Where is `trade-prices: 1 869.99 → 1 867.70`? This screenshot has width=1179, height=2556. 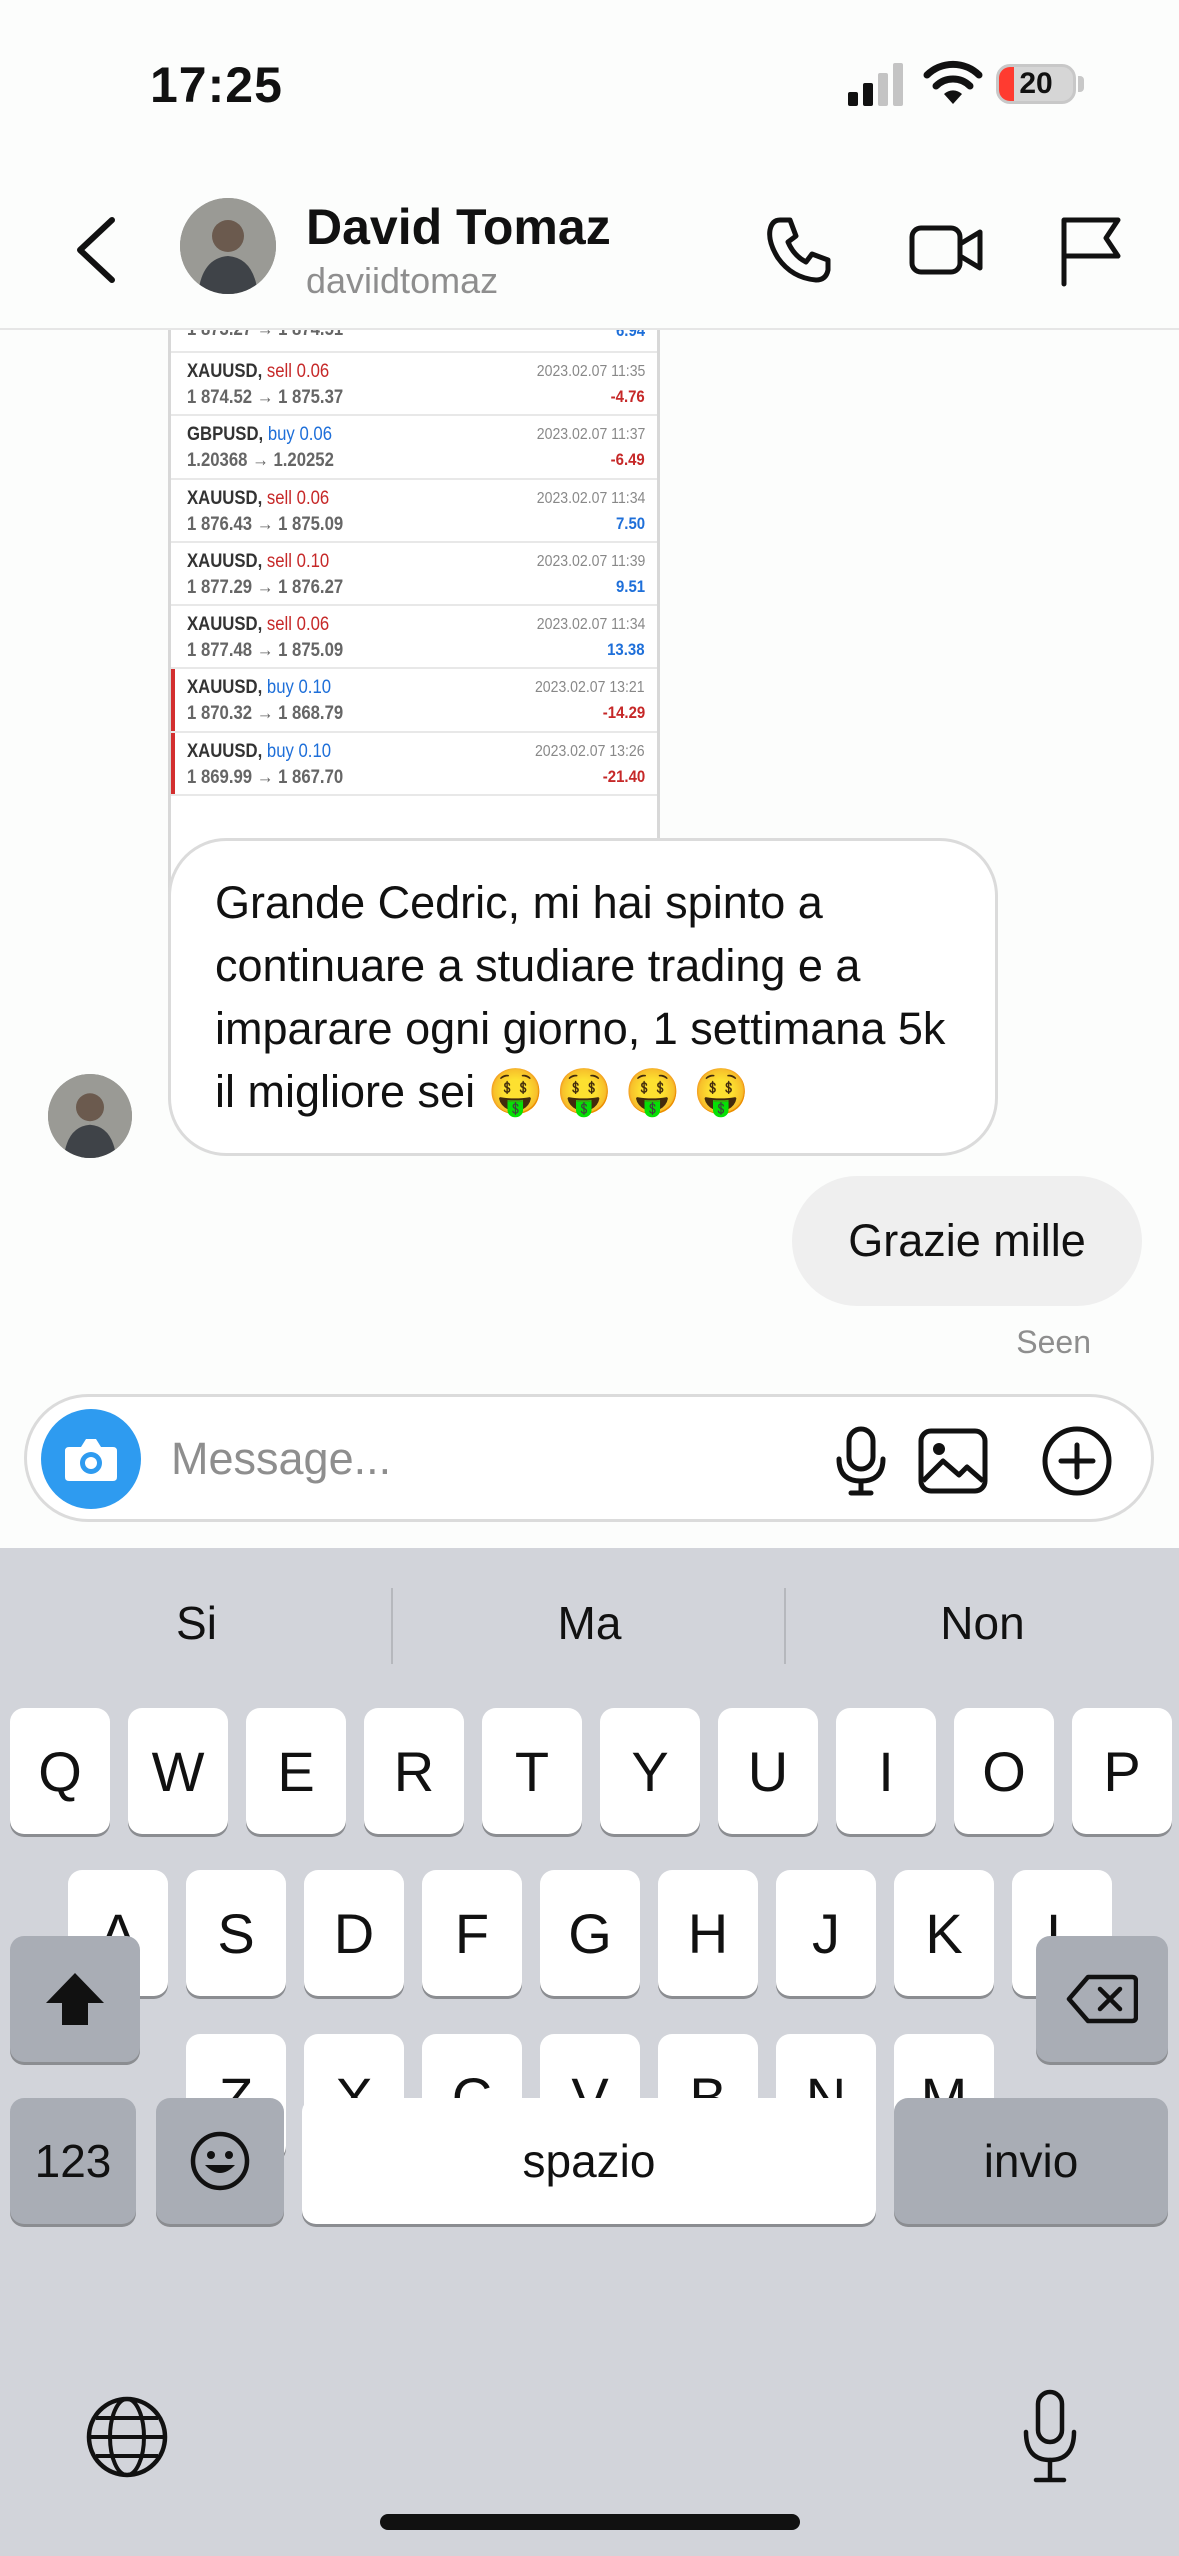
trade-prices: 1 869.99 → 1 867.70 is located at coordinates (265, 777).